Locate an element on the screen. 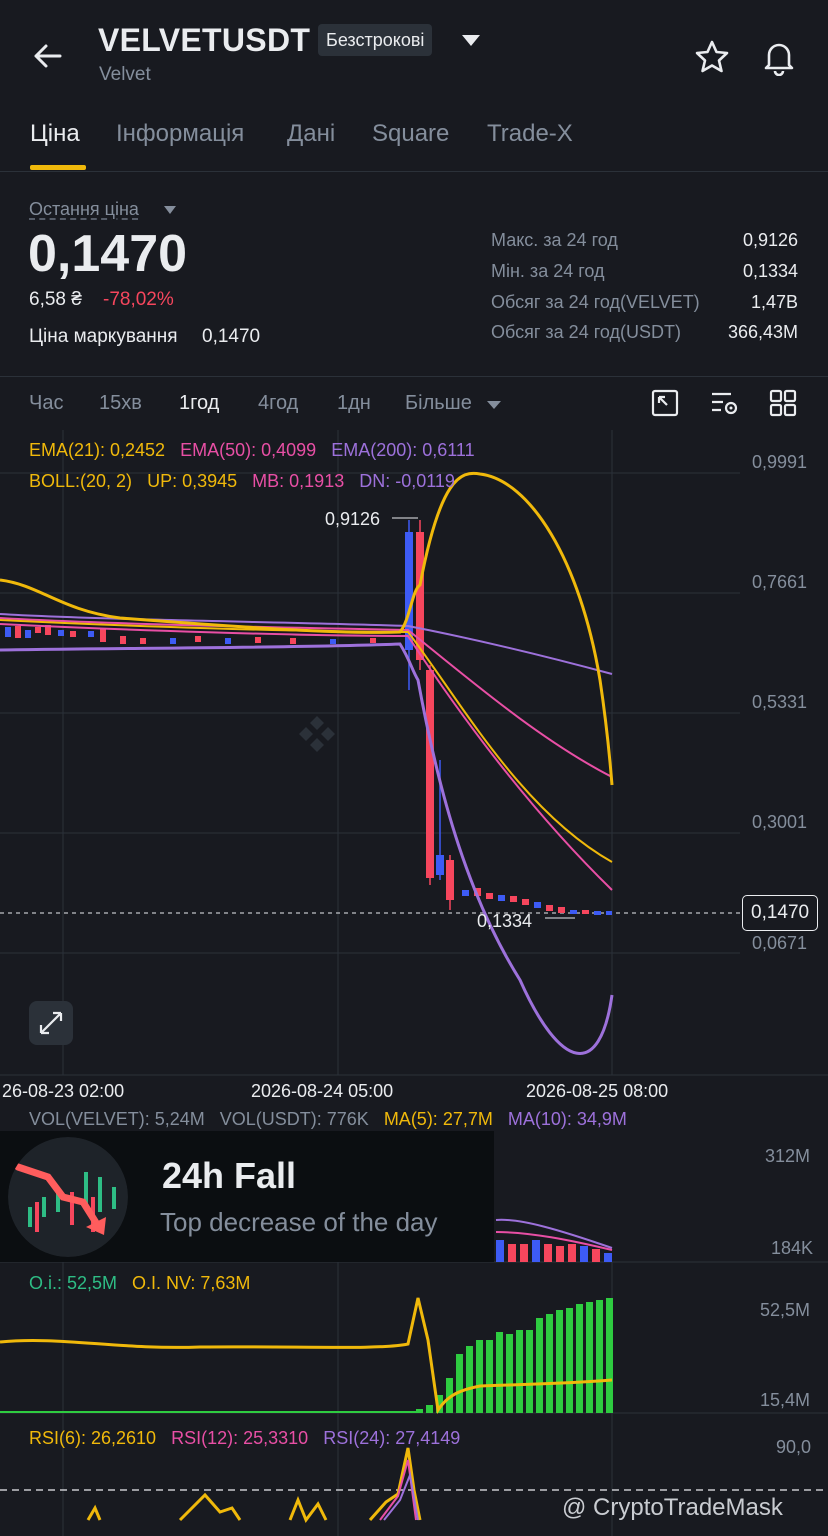 The image size is (828, 1536). change-percent: -78,02% is located at coordinates (138, 299).